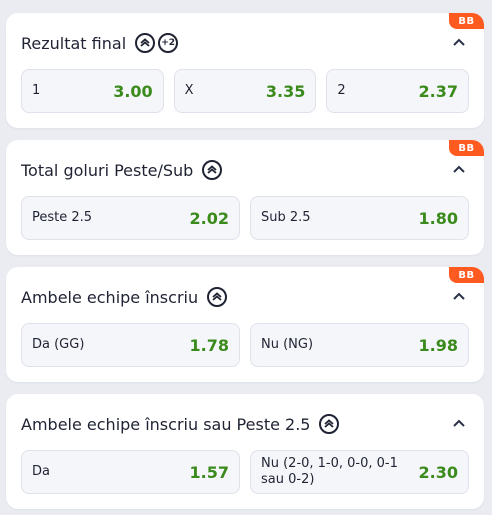 This screenshot has width=492, height=515. What do you see at coordinates (168, 43) in the screenshot?
I see `plus-2-icon: +2` at bounding box center [168, 43].